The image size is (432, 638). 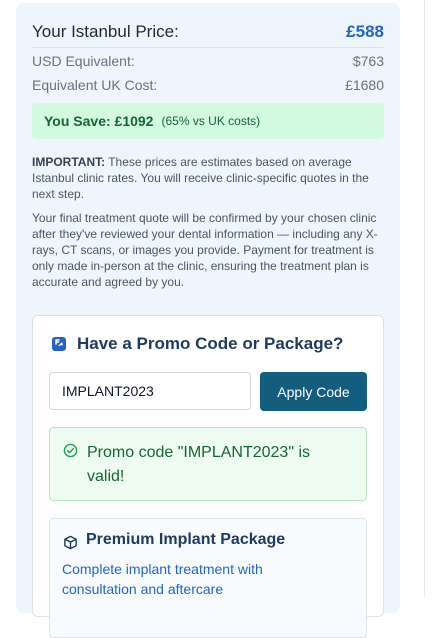 I want to click on ticket-icon, so click(x=59, y=344).